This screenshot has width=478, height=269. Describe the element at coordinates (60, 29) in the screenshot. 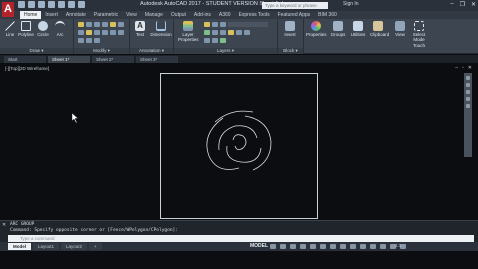

I see `arc-tool: Arc` at that location.